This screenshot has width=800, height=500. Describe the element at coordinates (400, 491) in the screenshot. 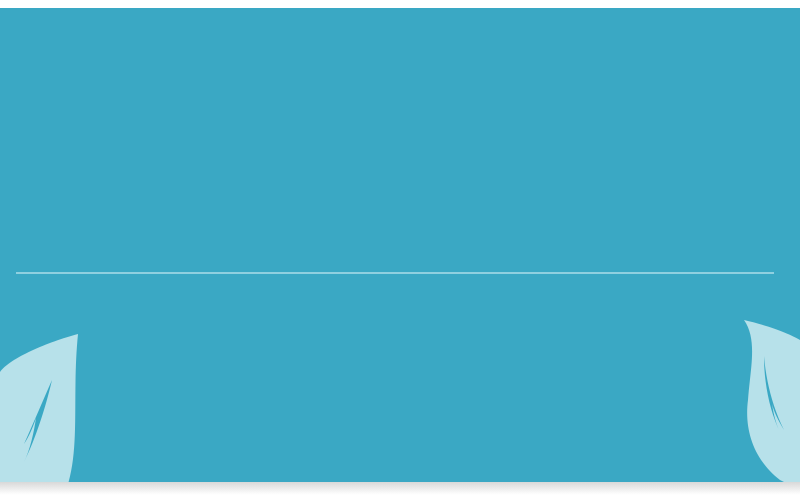

I see `bottom-shadow` at that location.